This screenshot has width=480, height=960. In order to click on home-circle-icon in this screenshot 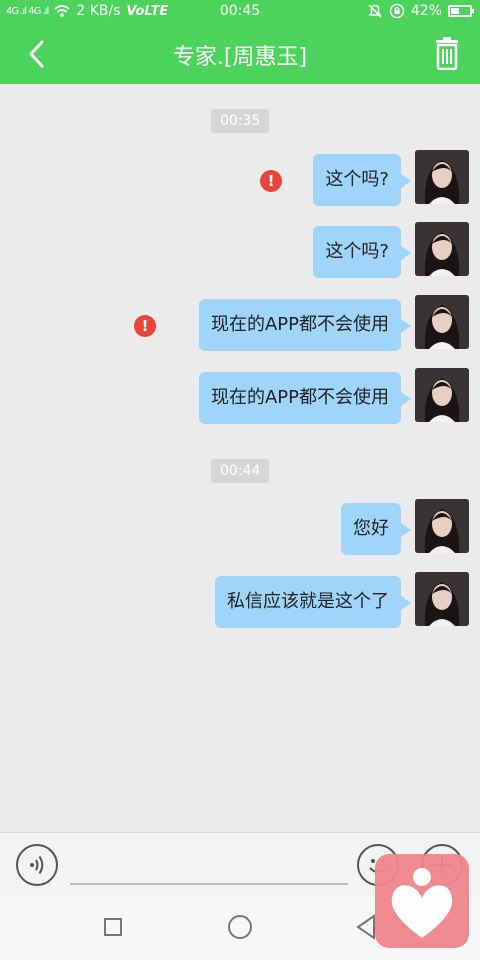, I will do `click(240, 927)`.